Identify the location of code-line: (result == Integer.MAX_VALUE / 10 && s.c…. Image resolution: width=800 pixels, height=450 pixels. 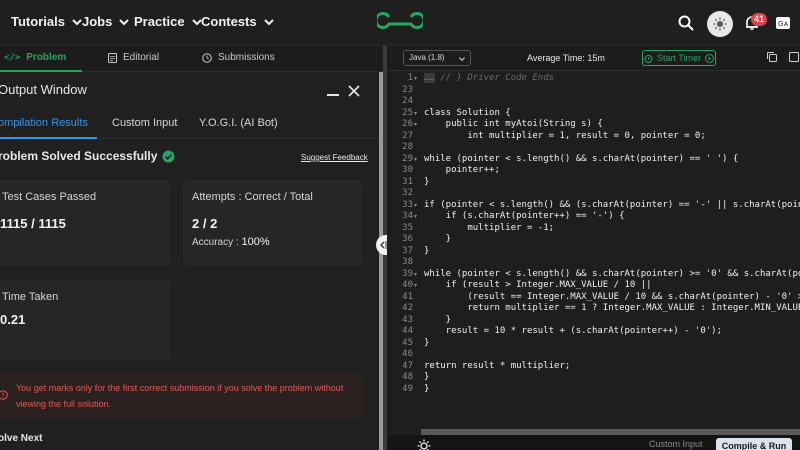
(612, 296).